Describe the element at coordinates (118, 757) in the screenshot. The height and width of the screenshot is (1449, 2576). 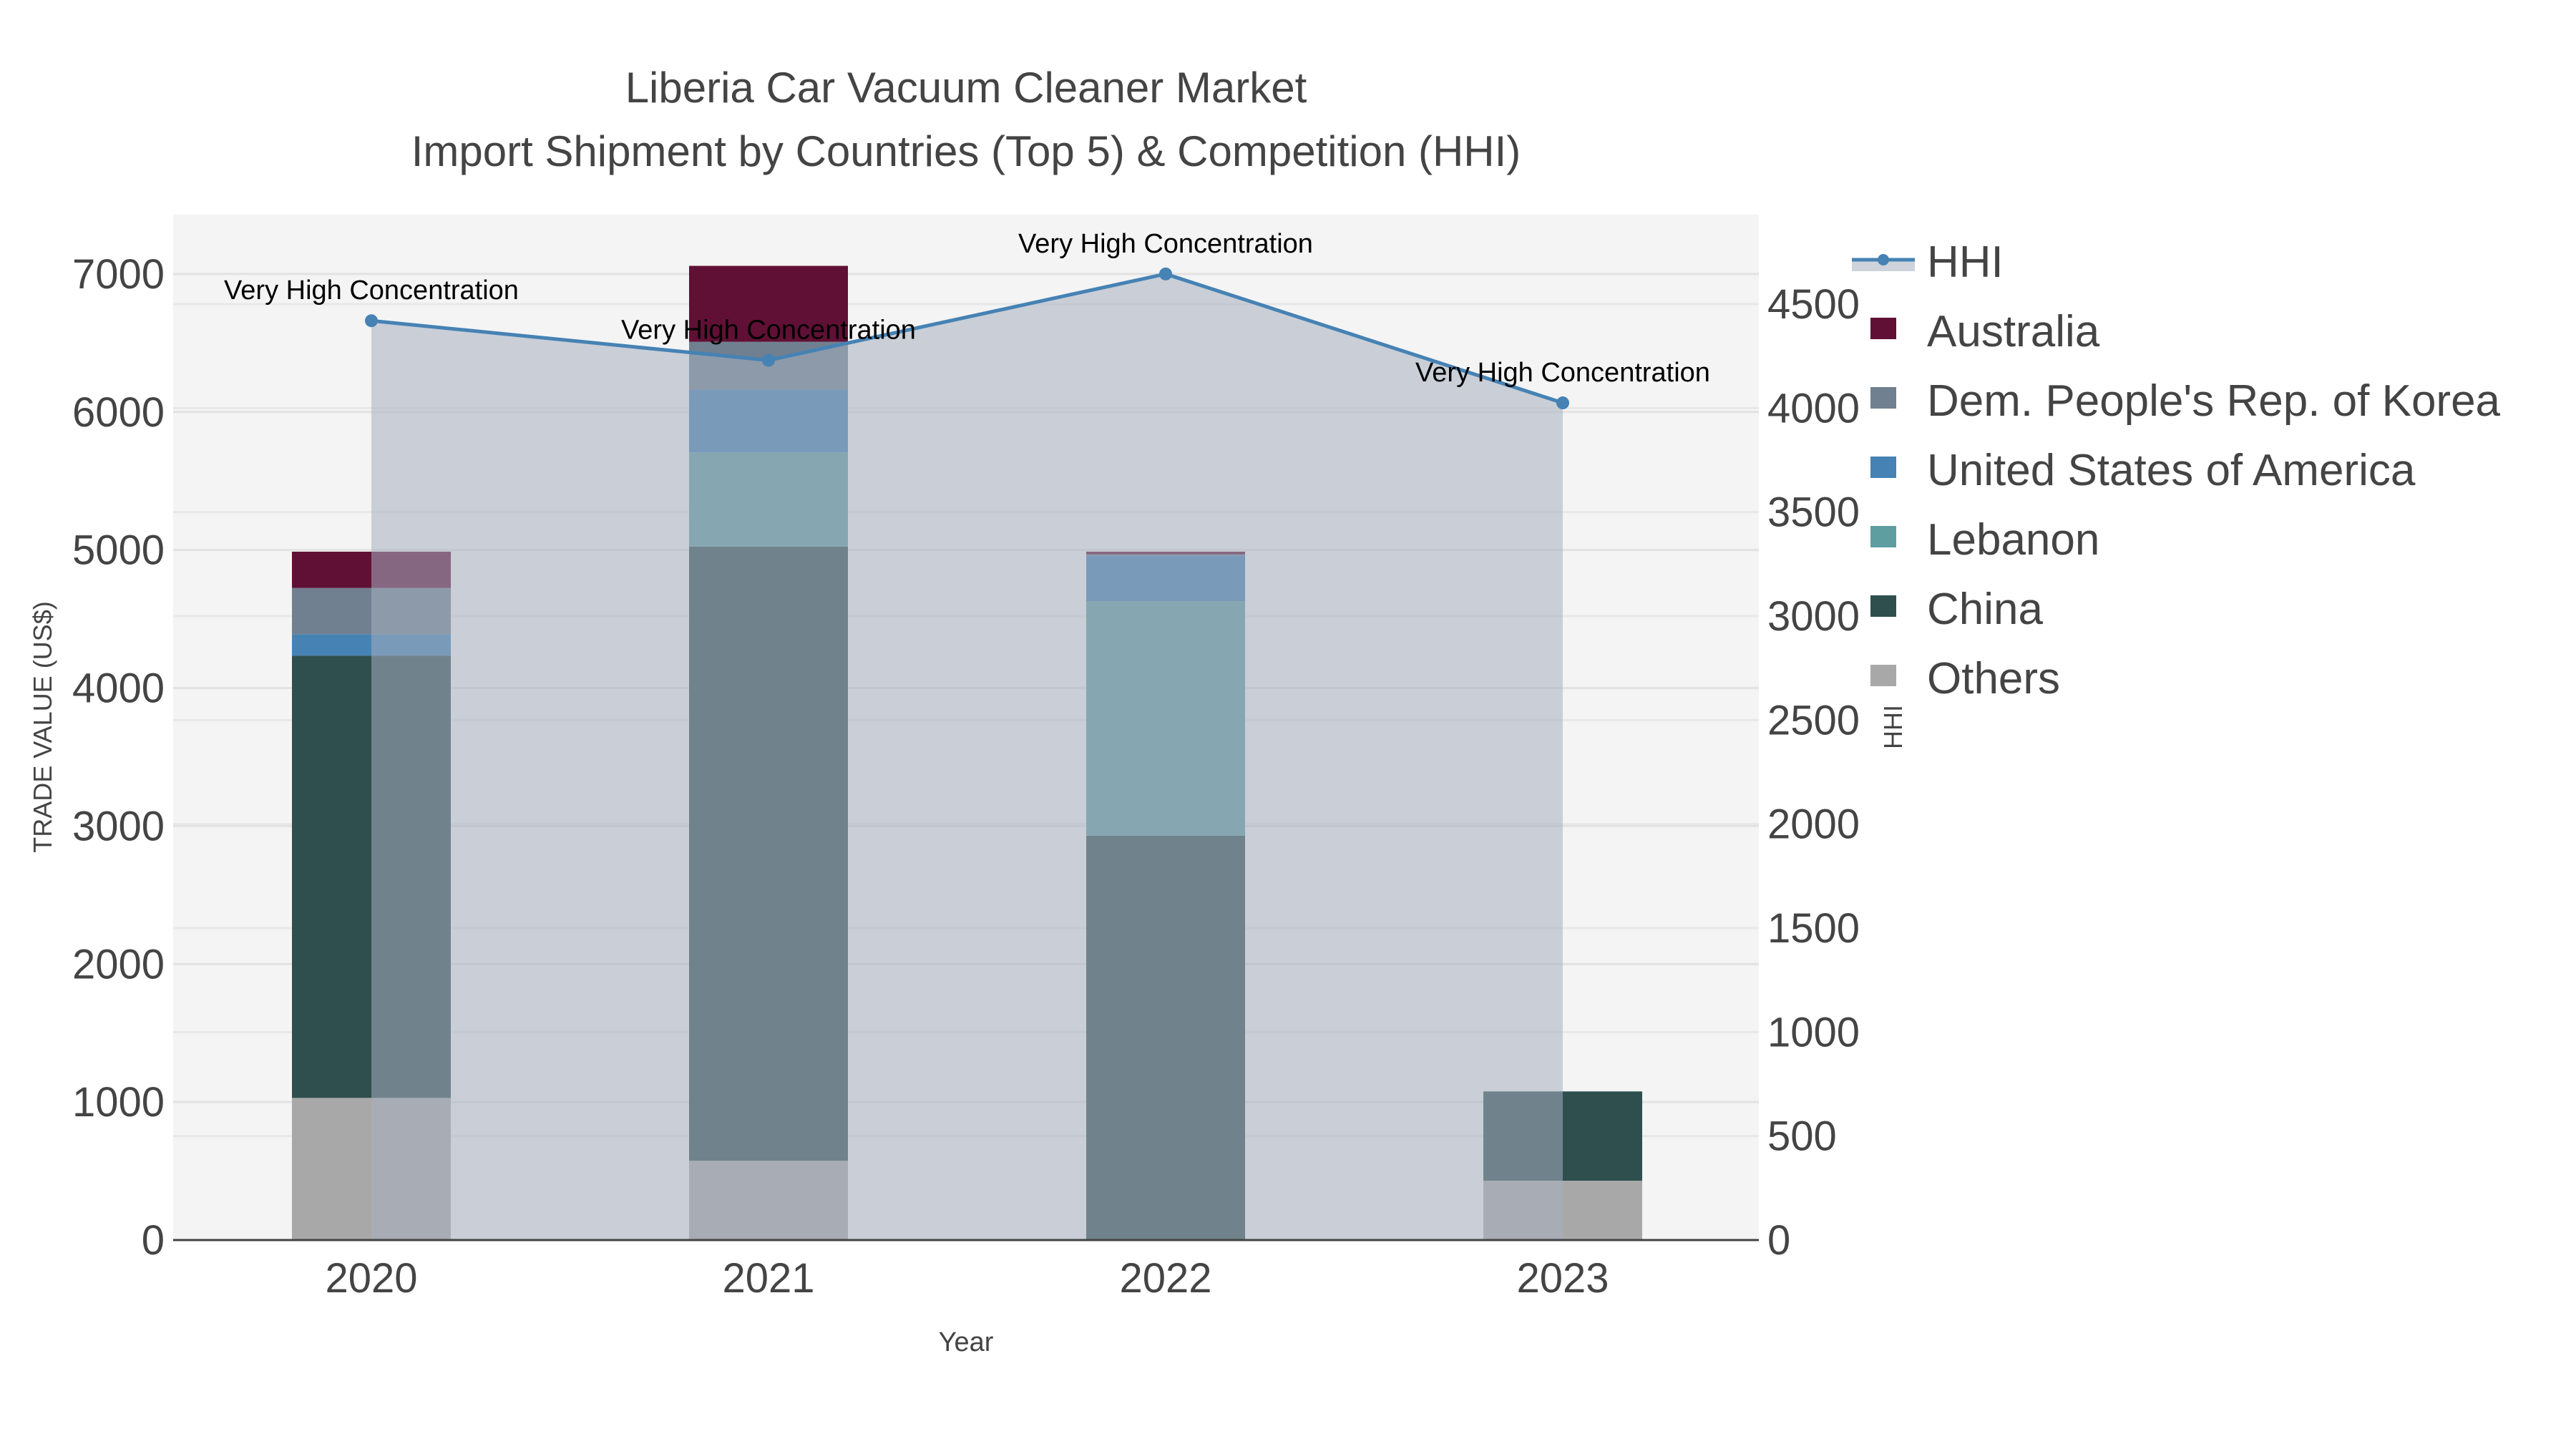
I see `y-axis-ticks: 0 1000 2000 3000 4000 5000 6000 7000` at that location.